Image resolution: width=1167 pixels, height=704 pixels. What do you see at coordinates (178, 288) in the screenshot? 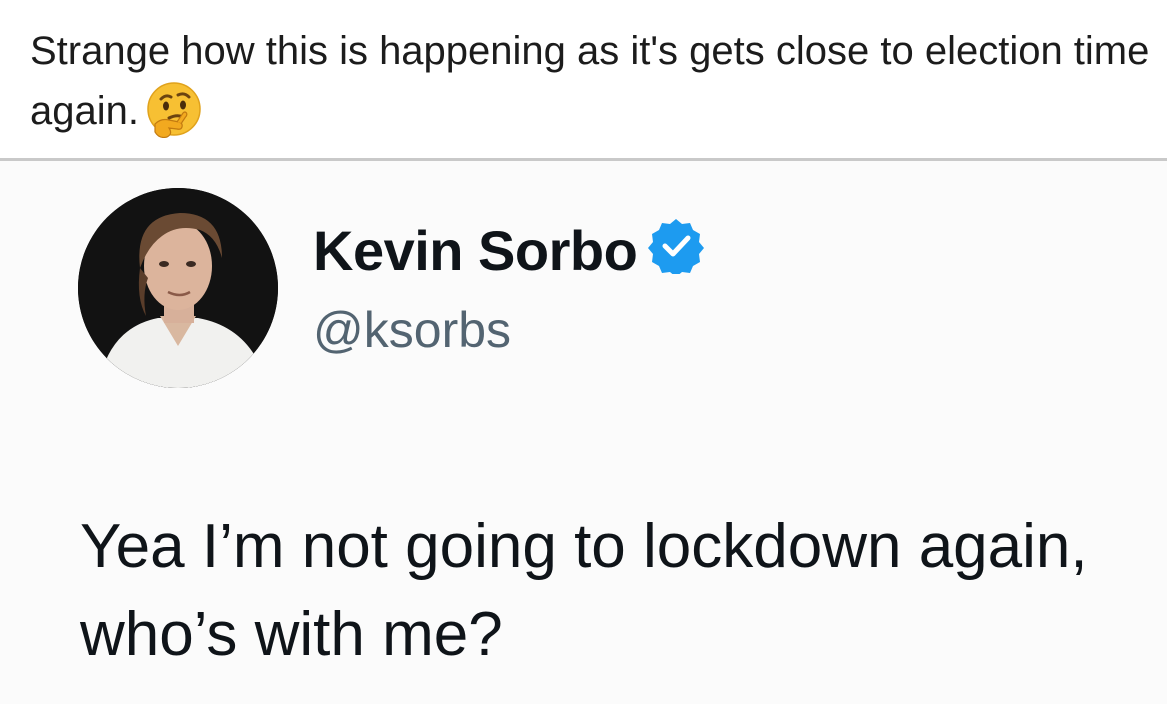
I see `avatar` at bounding box center [178, 288].